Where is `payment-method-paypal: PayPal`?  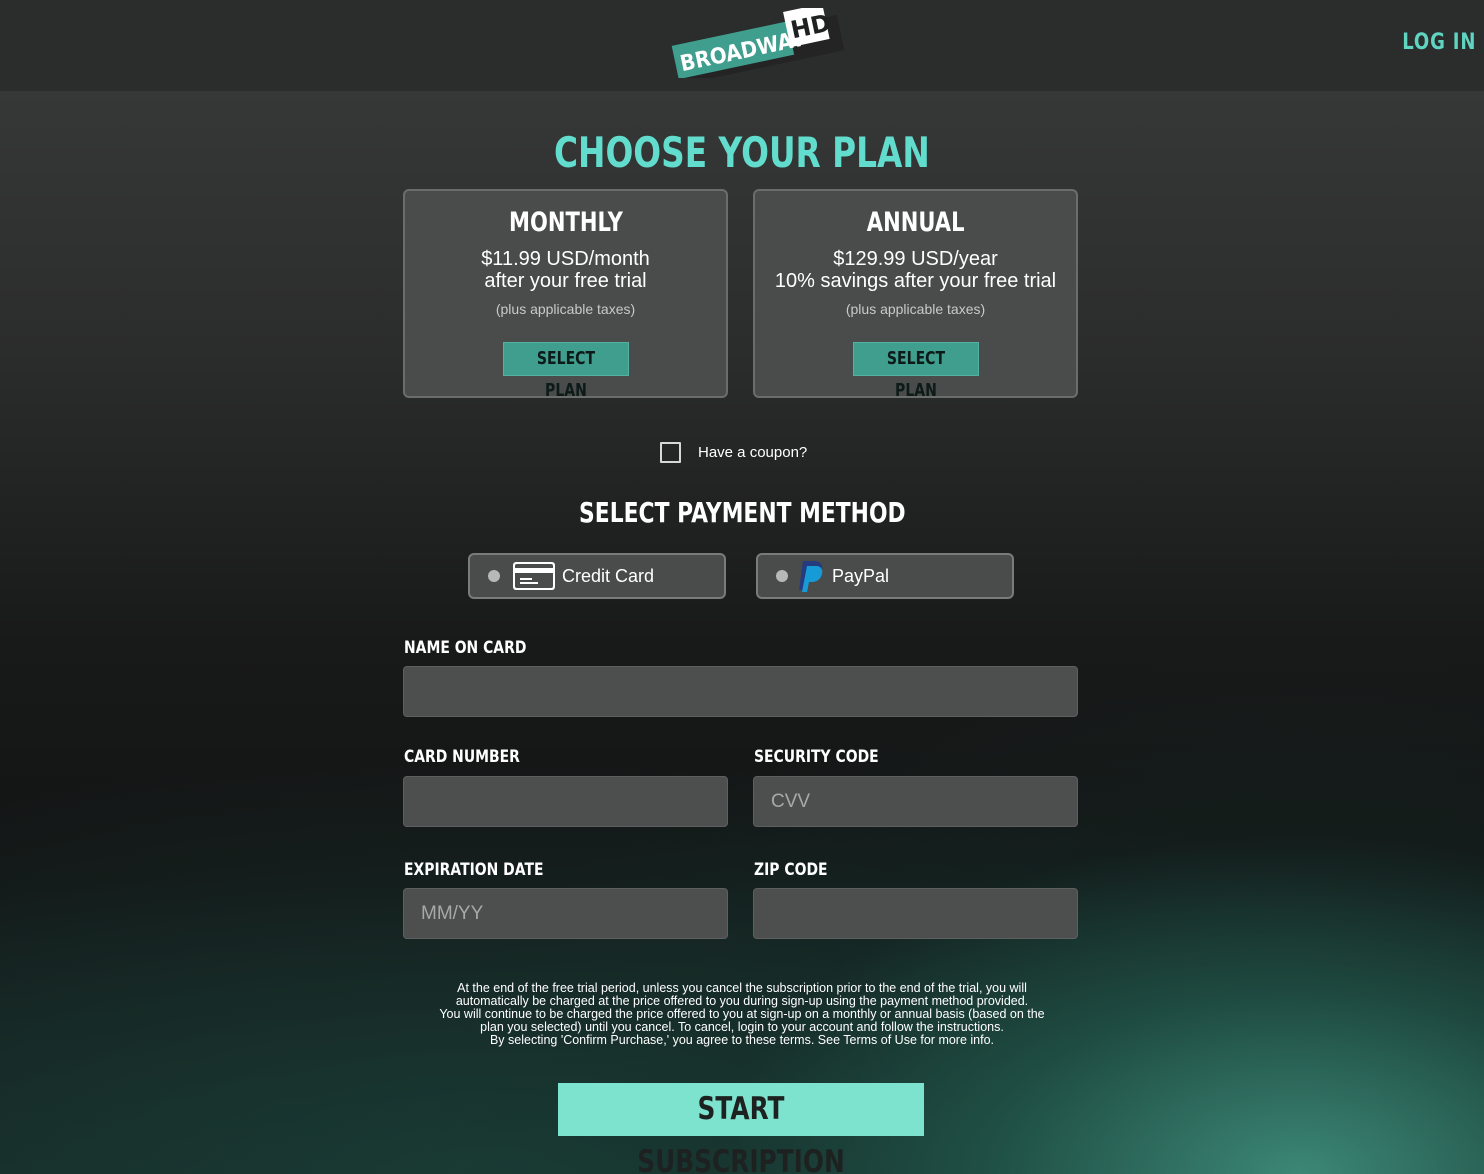 payment-method-paypal: PayPal is located at coordinates (885, 576).